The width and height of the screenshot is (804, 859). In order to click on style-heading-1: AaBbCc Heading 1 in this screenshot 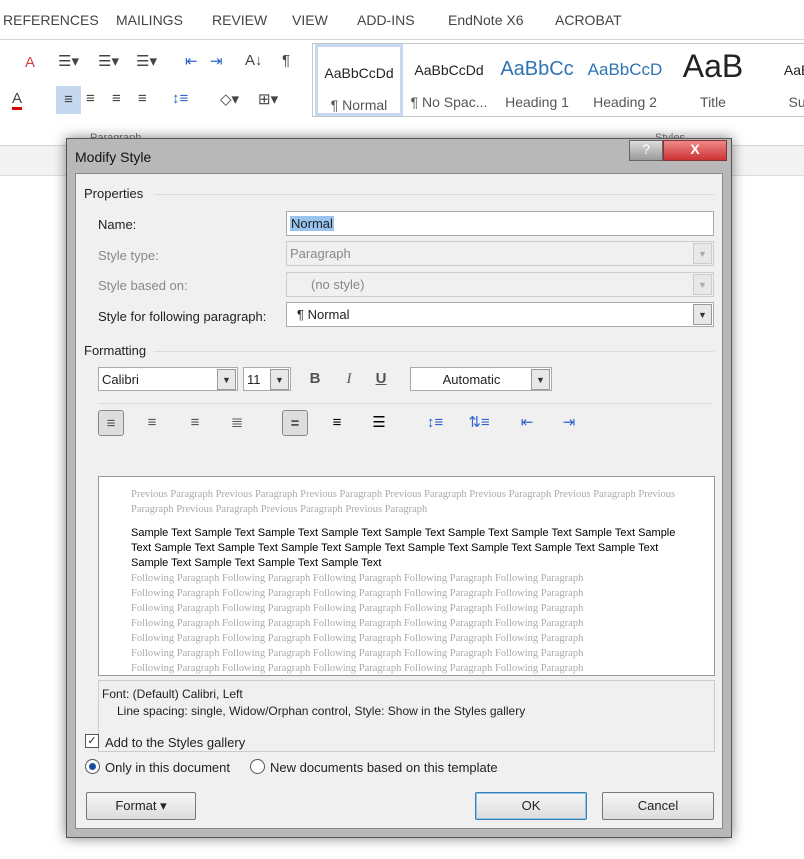, I will do `click(537, 80)`.